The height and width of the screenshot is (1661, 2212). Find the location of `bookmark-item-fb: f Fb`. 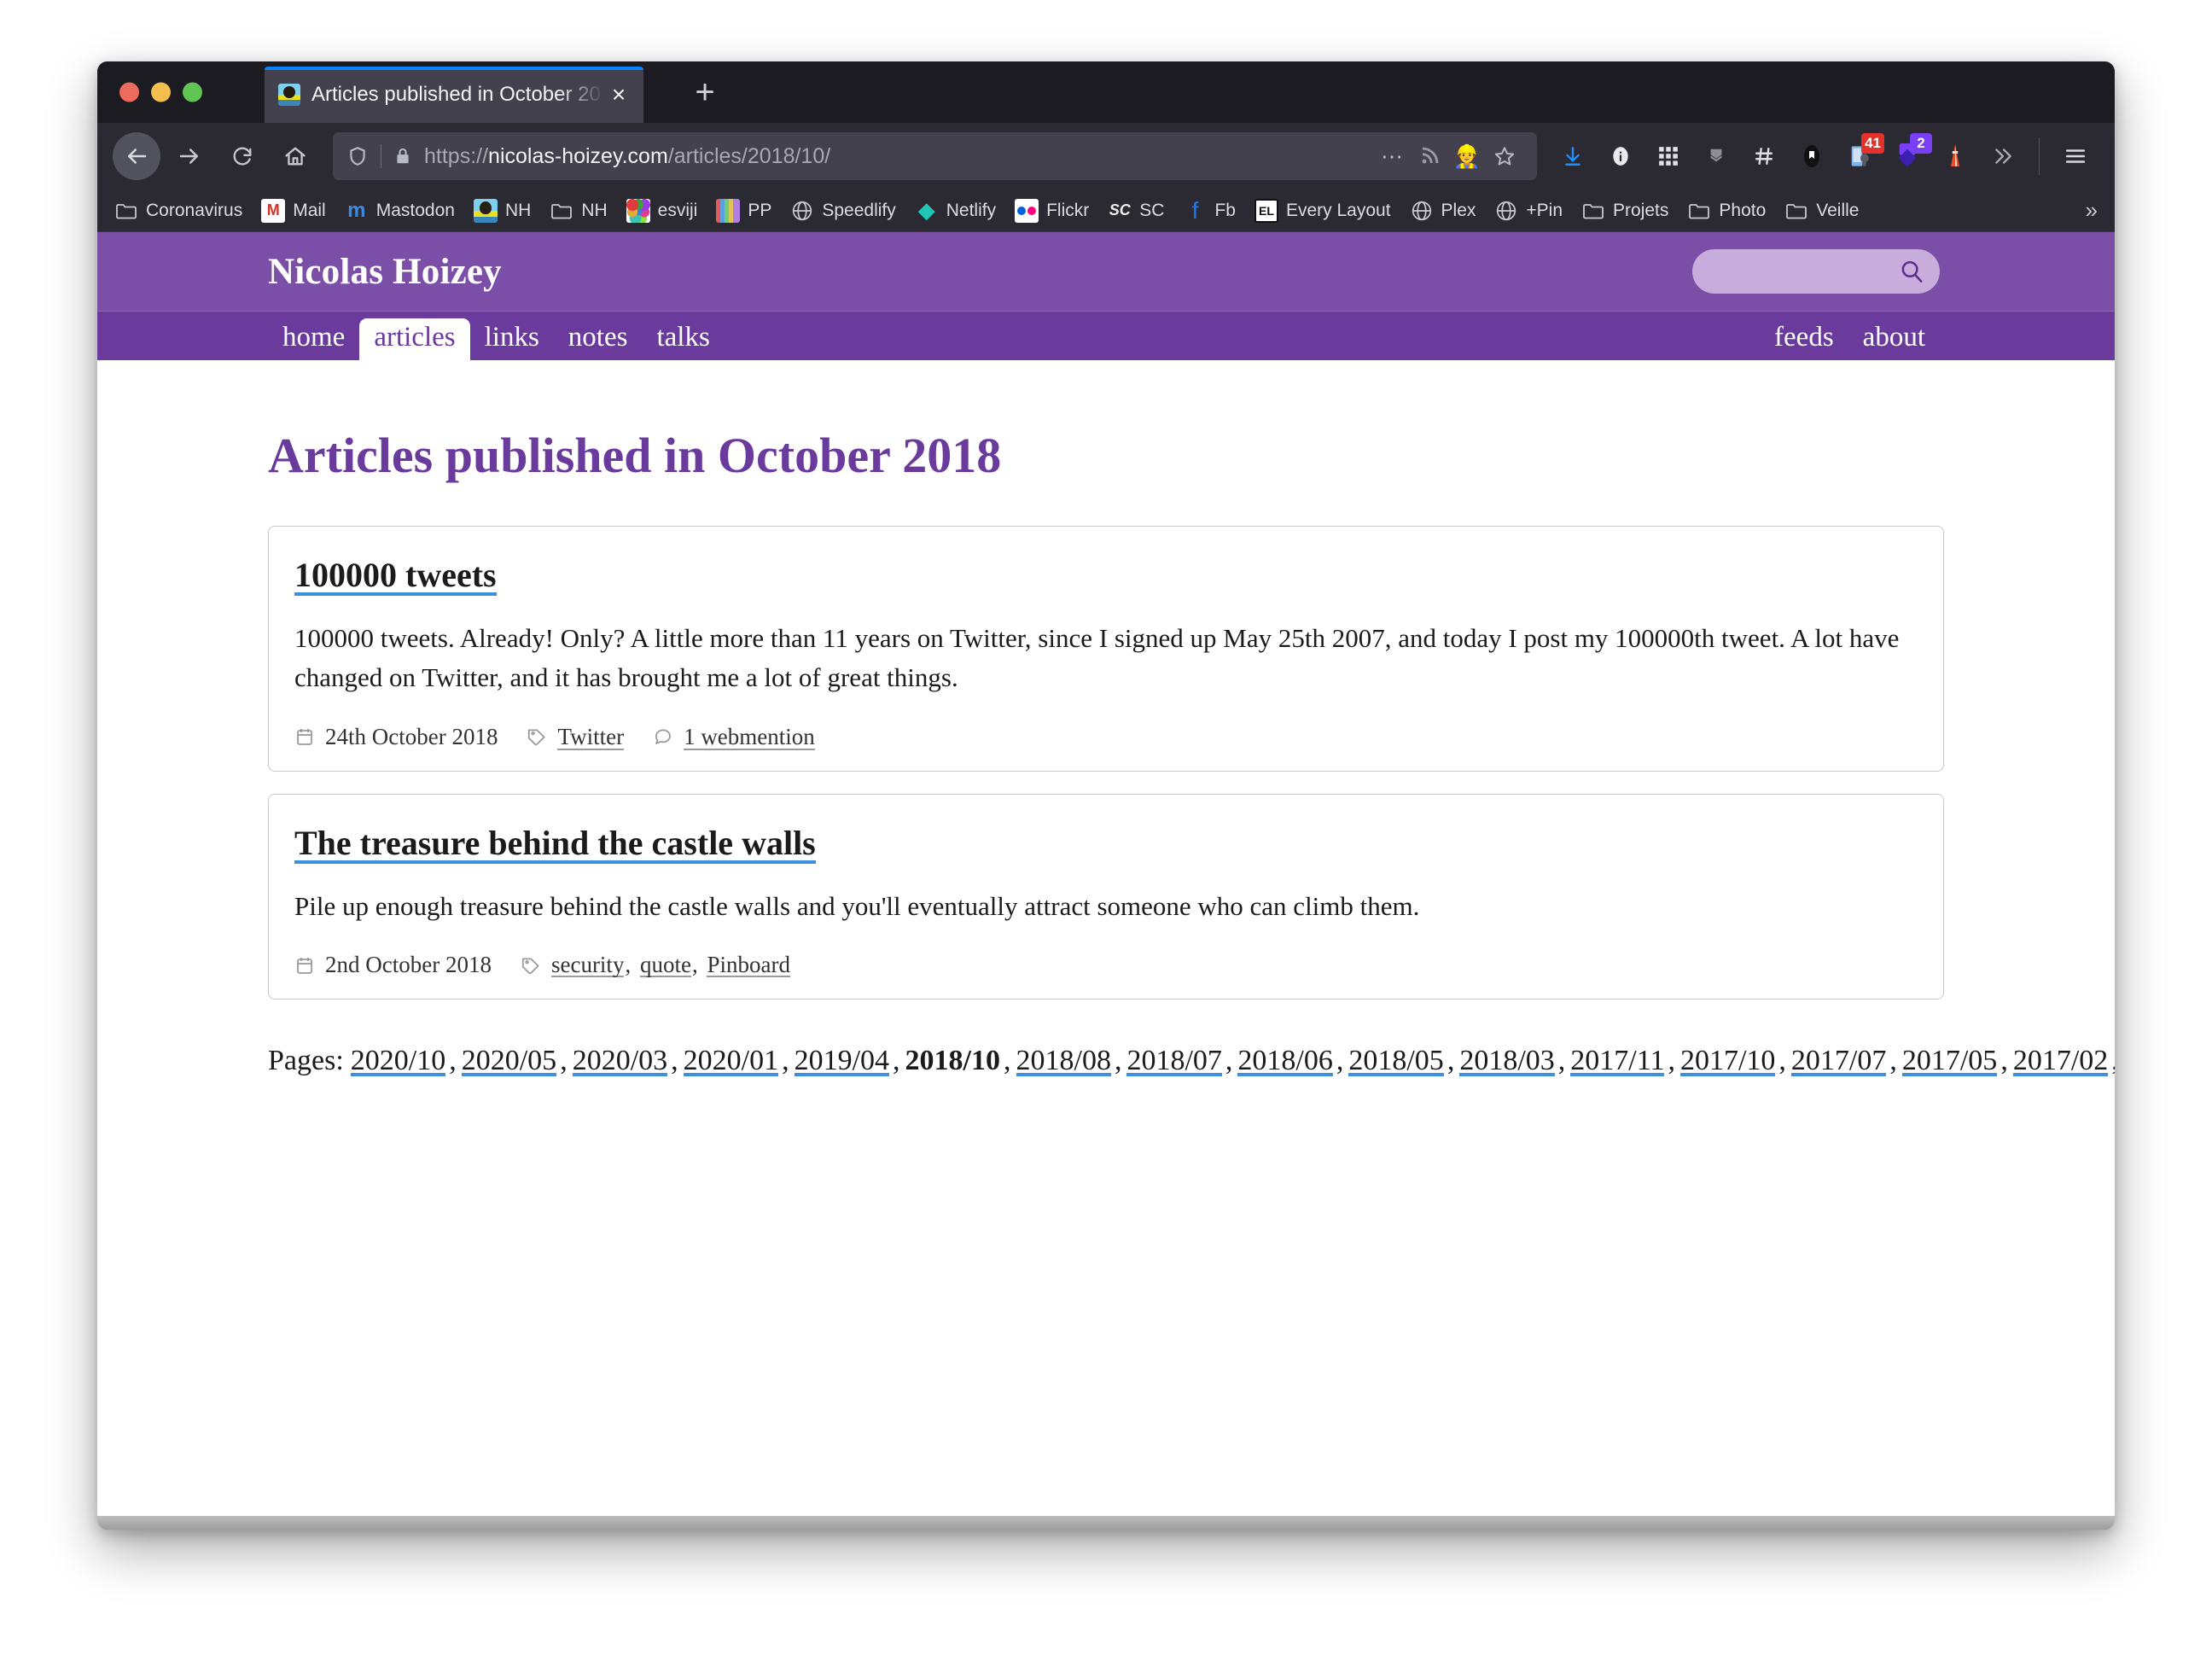

bookmark-item-fb: f Fb is located at coordinates (1209, 211).